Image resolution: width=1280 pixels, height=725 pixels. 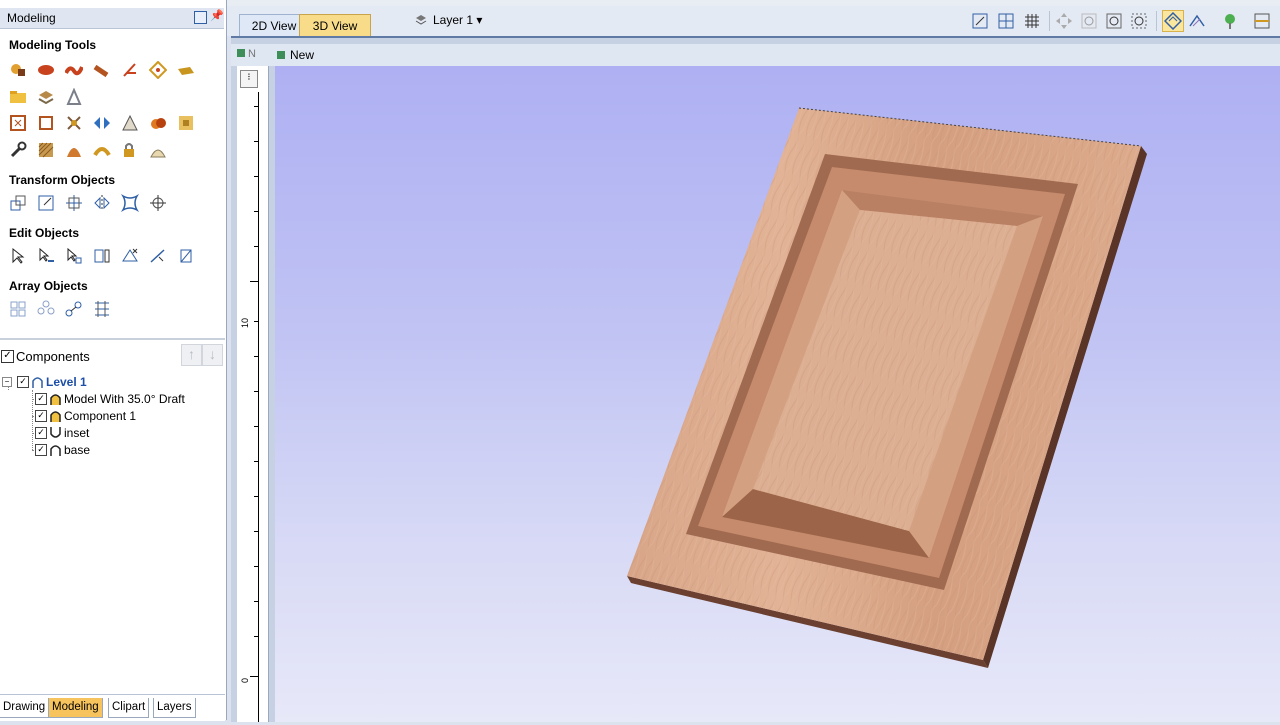 What do you see at coordinates (212, 355) in the screenshot?
I see `move-down-button: ↓` at bounding box center [212, 355].